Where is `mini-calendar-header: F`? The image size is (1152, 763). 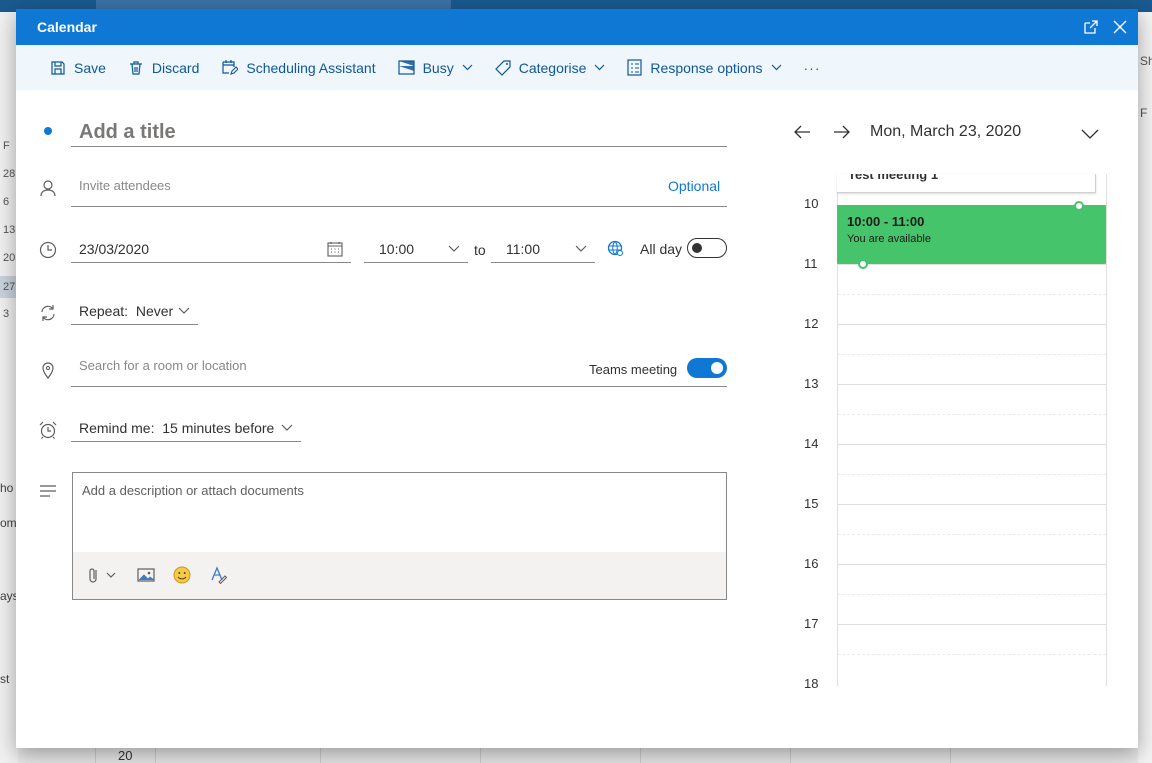
mini-calendar-header: F is located at coordinates (6, 146).